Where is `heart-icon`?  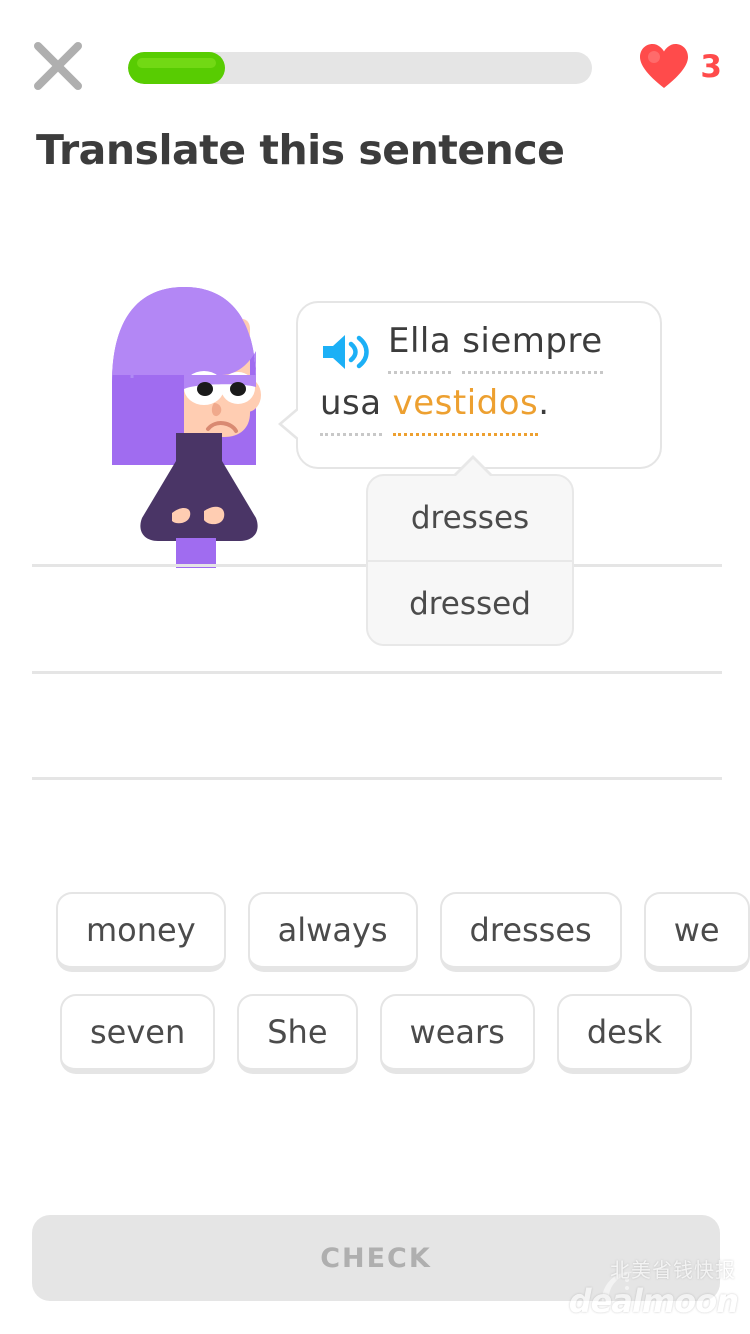 heart-icon is located at coordinates (664, 66).